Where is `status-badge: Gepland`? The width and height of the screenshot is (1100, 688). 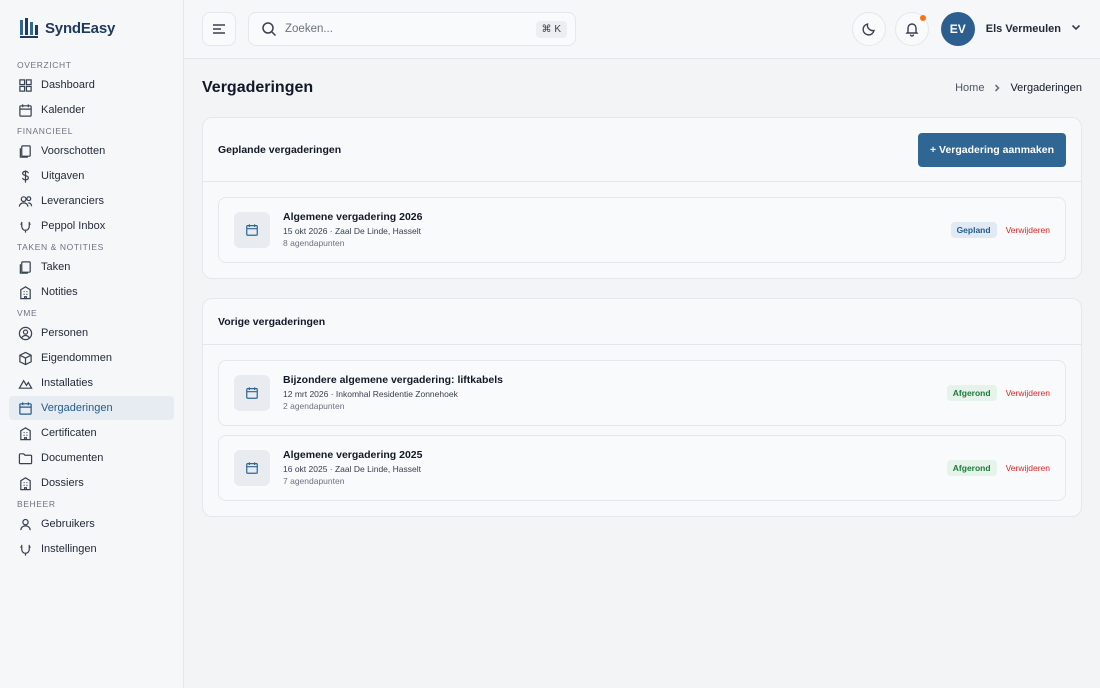 status-badge: Gepland is located at coordinates (973, 230).